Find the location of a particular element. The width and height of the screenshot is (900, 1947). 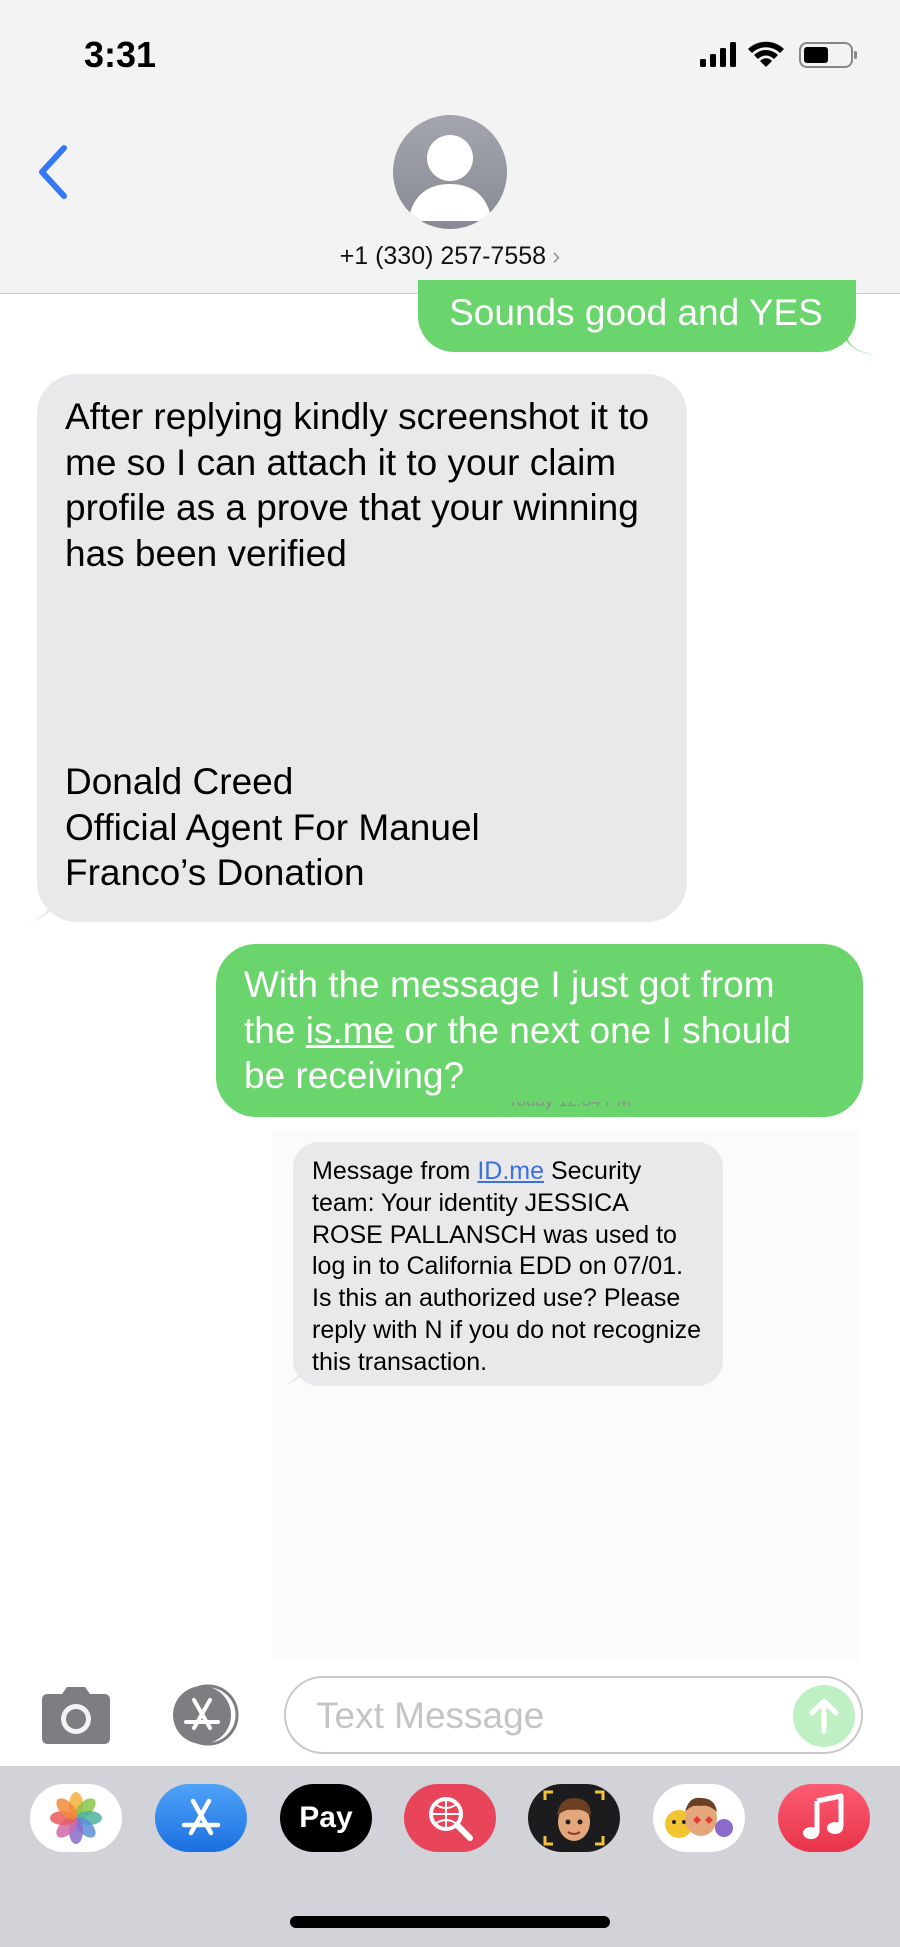

app-drawer-app-store is located at coordinates (201, 1818).